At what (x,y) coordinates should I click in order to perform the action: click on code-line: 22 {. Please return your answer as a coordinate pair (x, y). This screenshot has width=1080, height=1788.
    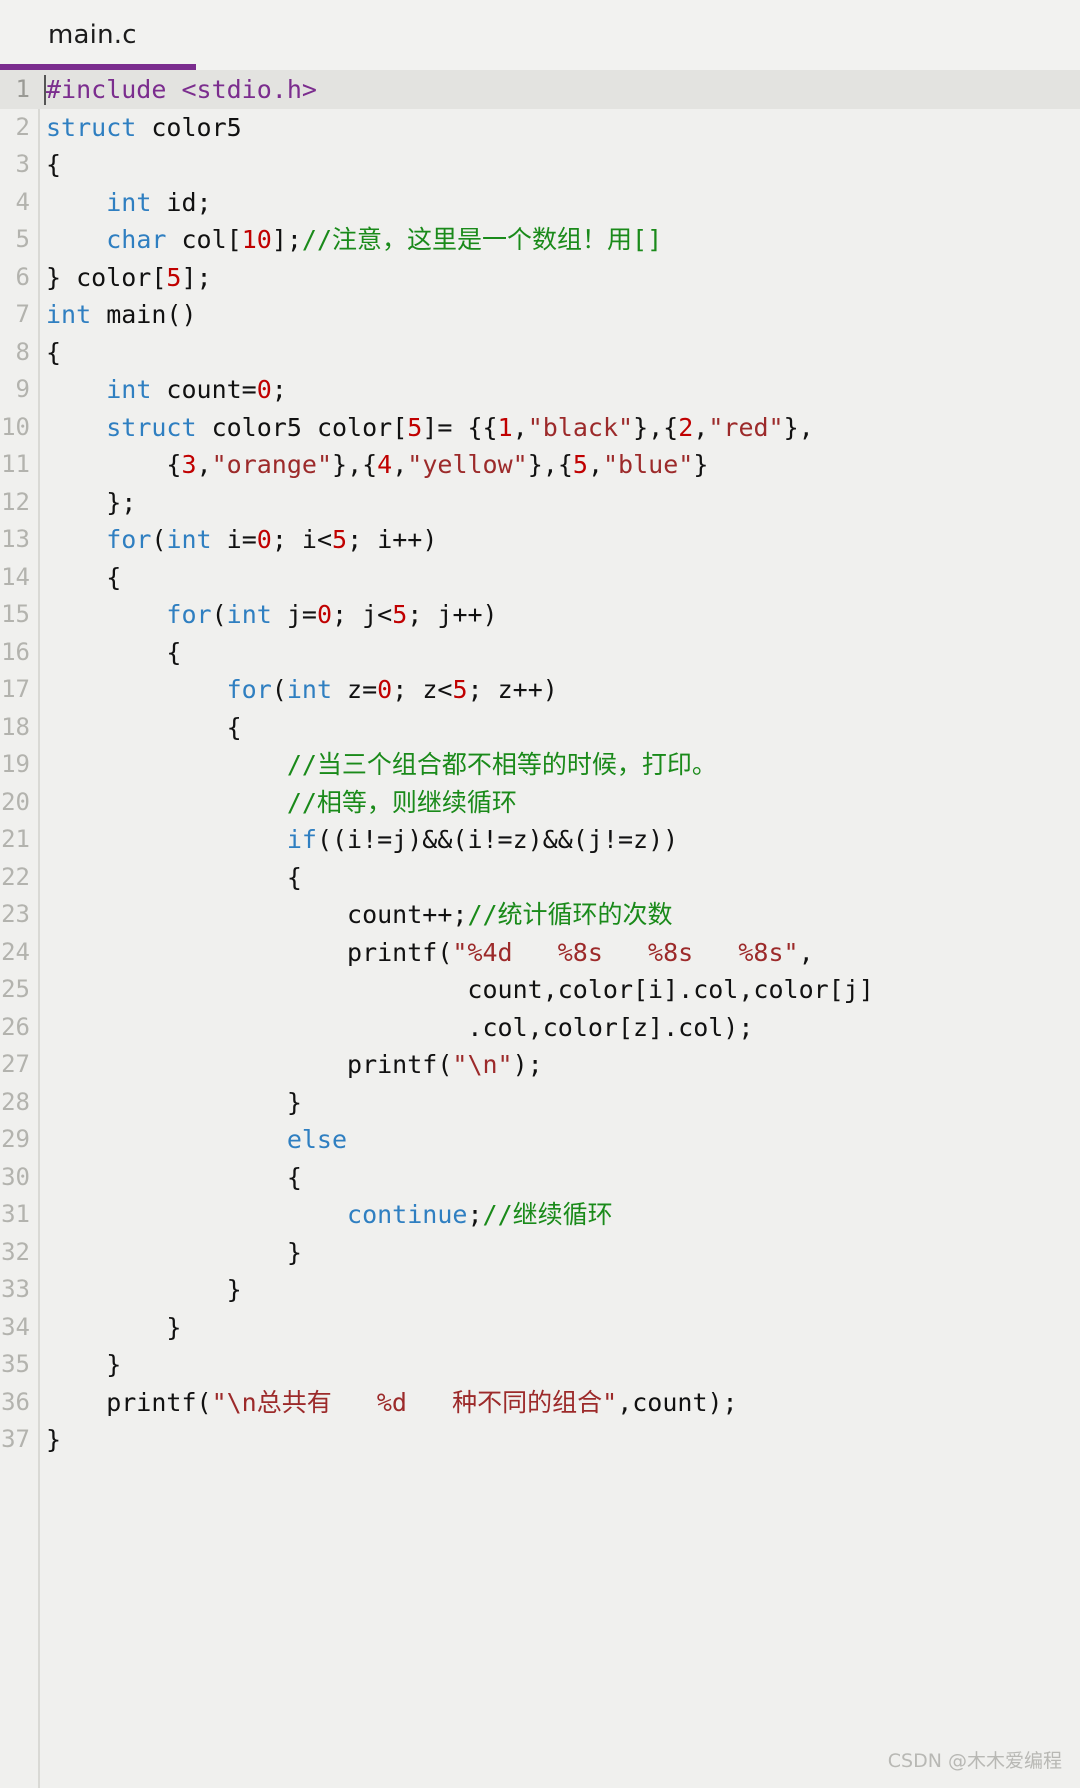
    Looking at the image, I should click on (540, 878).